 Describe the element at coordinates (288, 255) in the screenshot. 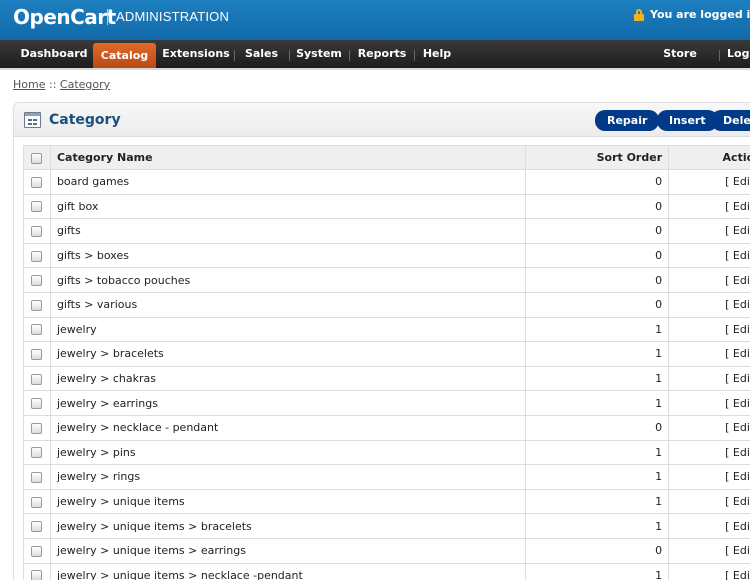

I see `category-name-cell: gifts > boxes` at that location.